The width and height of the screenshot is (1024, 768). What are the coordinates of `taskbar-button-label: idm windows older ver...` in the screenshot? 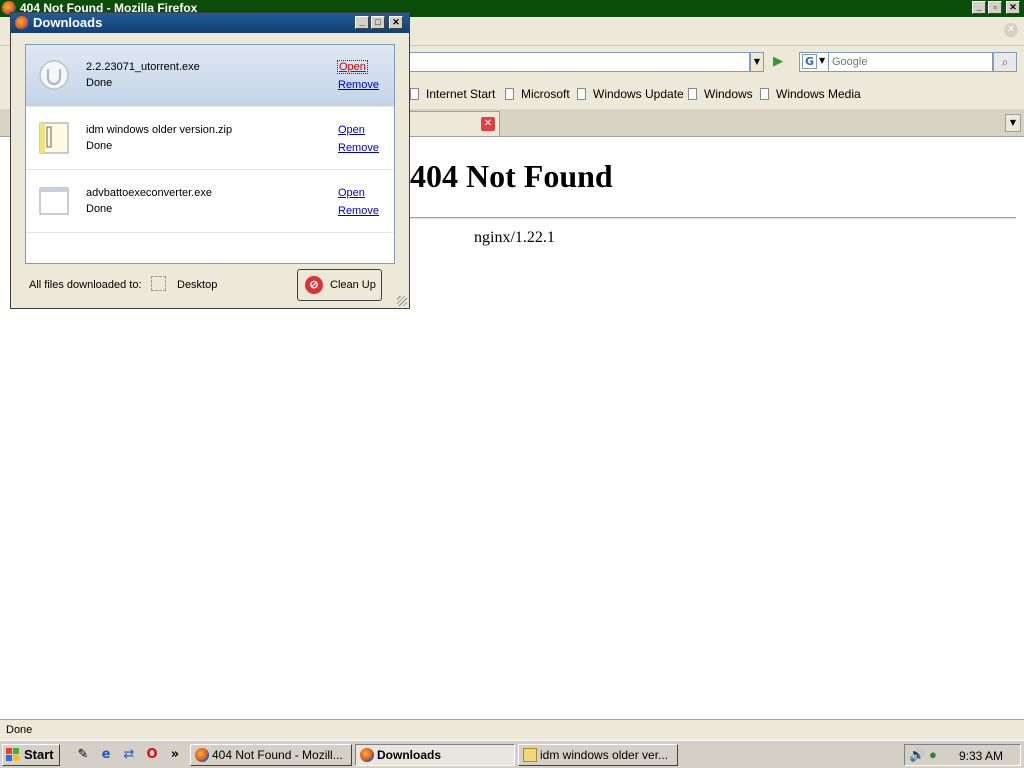 It's located at (604, 755).